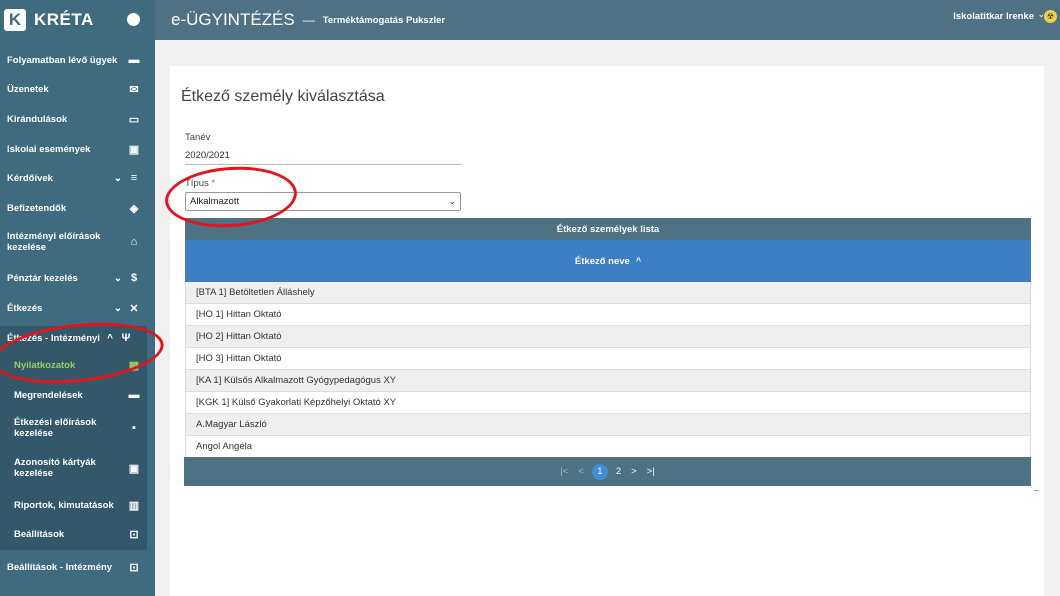 The image size is (1060, 596). What do you see at coordinates (15, 20) in the screenshot?
I see `kreta-logo-icon: K` at bounding box center [15, 20].